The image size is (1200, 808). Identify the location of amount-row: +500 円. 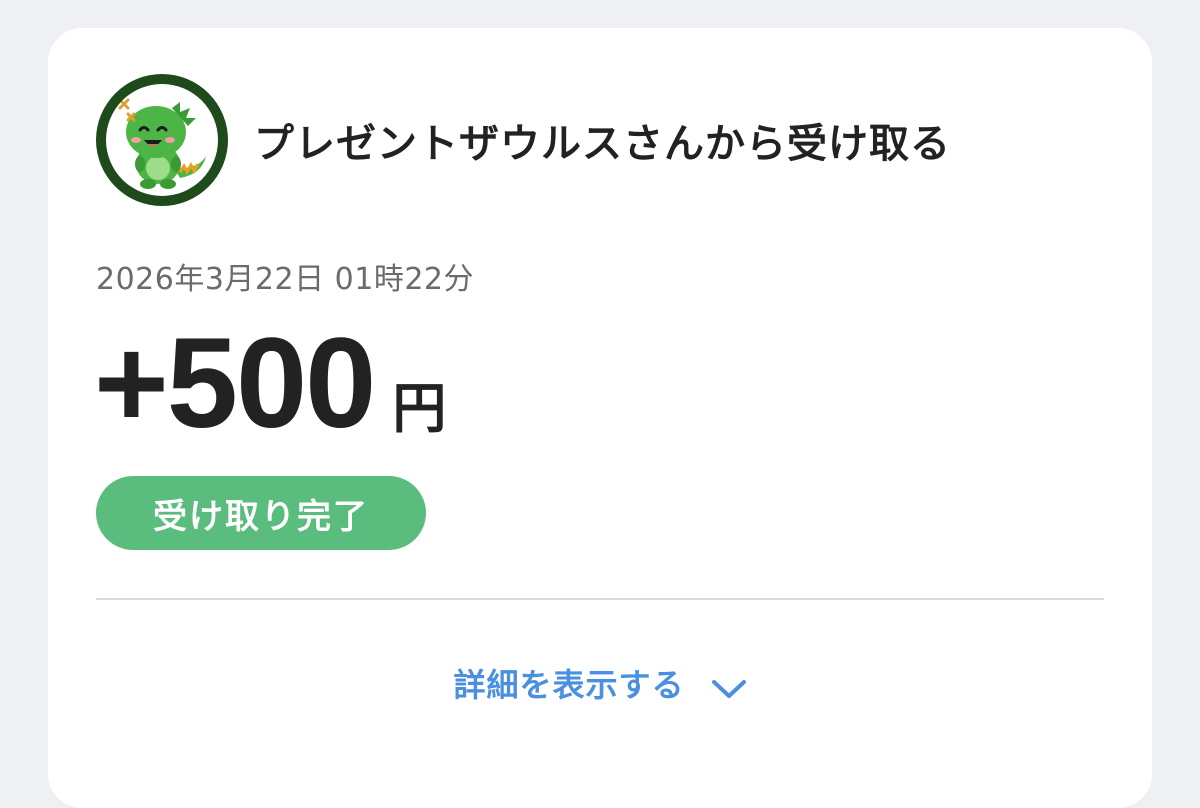
(270, 384).